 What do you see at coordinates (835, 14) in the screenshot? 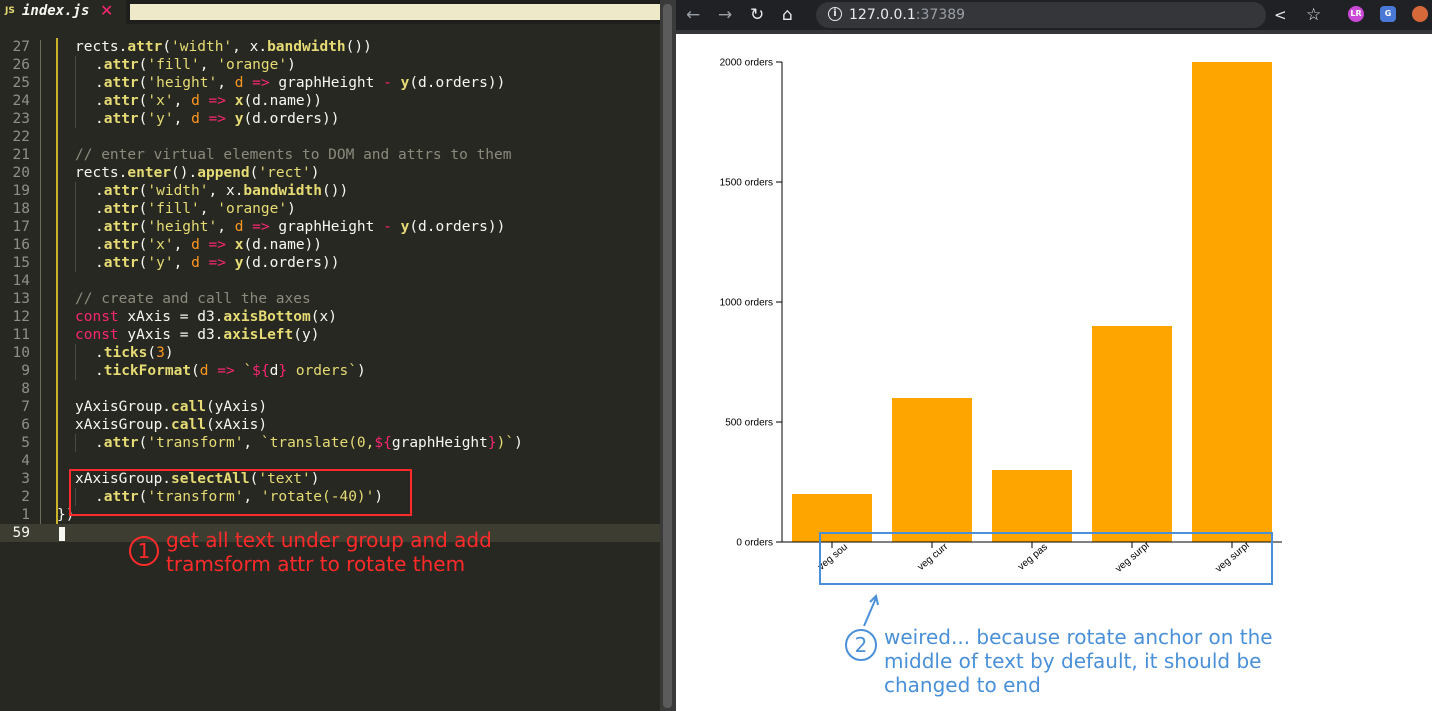
I see `info-icon: i` at bounding box center [835, 14].